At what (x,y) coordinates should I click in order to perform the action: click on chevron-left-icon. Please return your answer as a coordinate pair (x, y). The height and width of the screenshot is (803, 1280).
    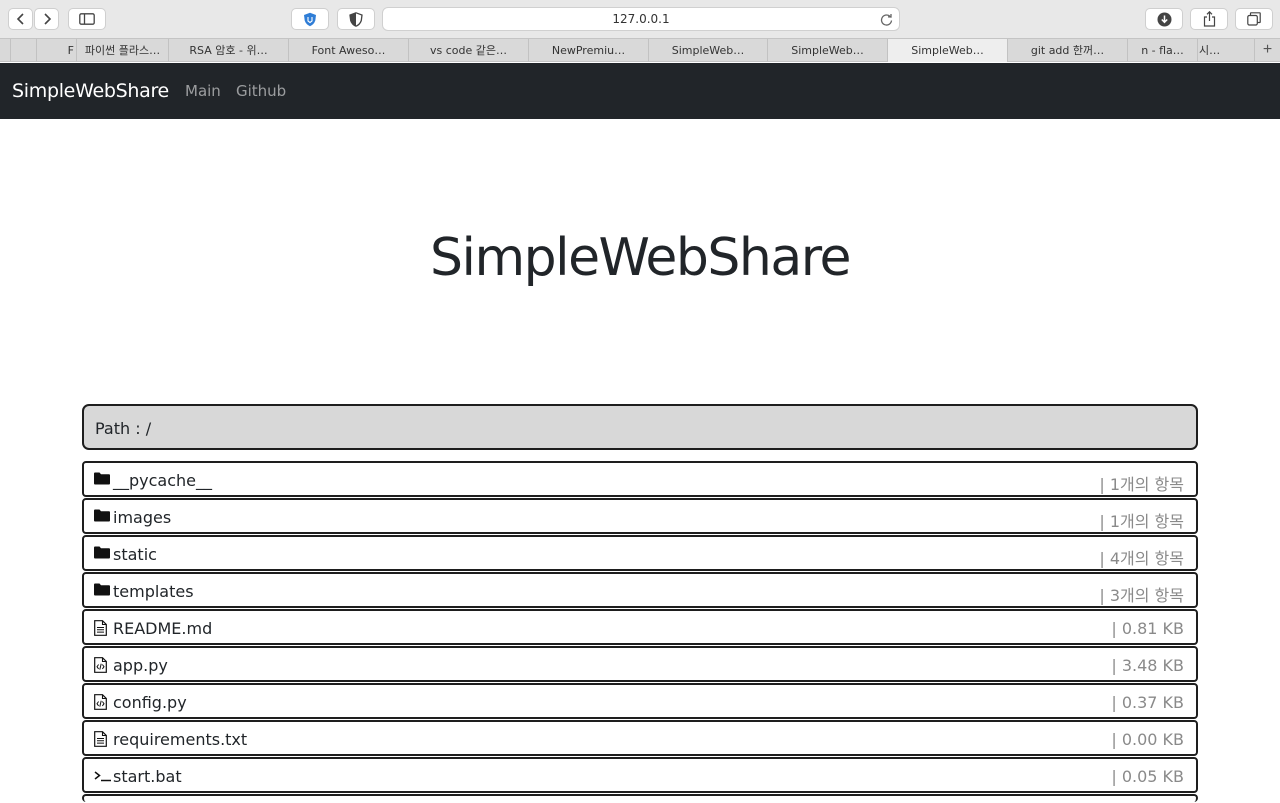
    Looking at the image, I should click on (20, 19).